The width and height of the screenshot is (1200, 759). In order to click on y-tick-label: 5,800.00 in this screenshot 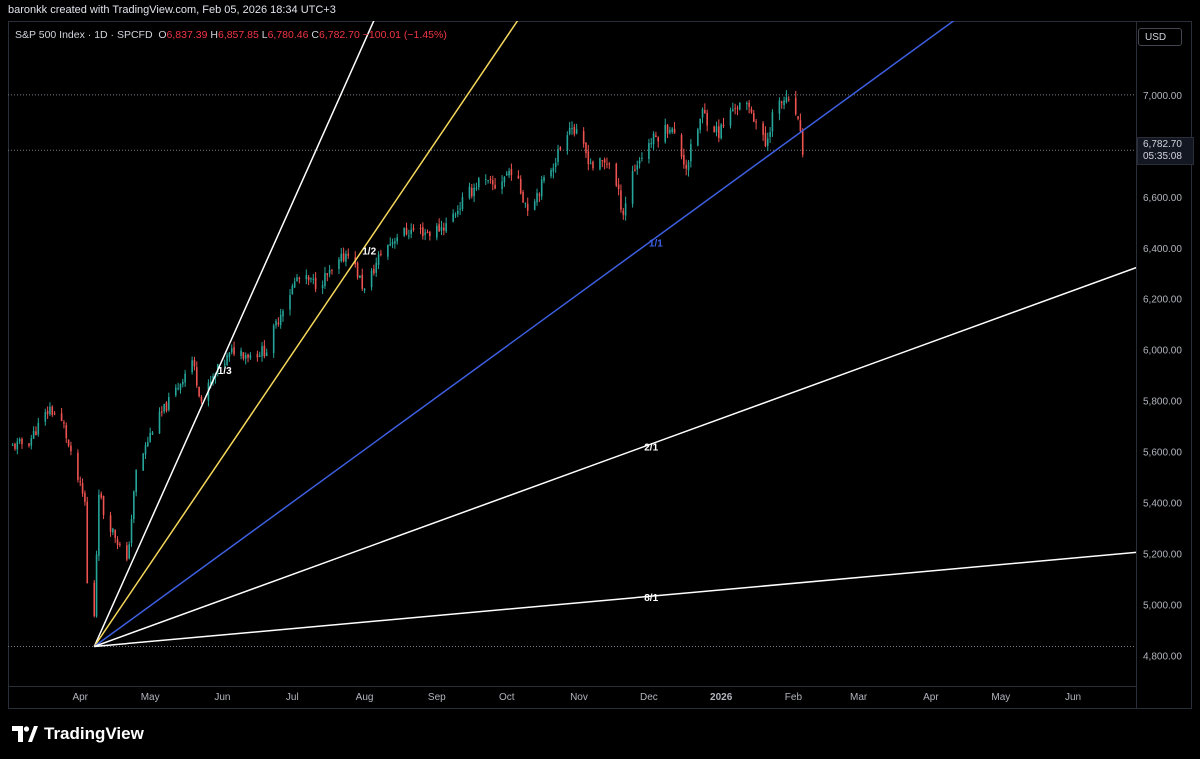, I will do `click(1162, 402)`.